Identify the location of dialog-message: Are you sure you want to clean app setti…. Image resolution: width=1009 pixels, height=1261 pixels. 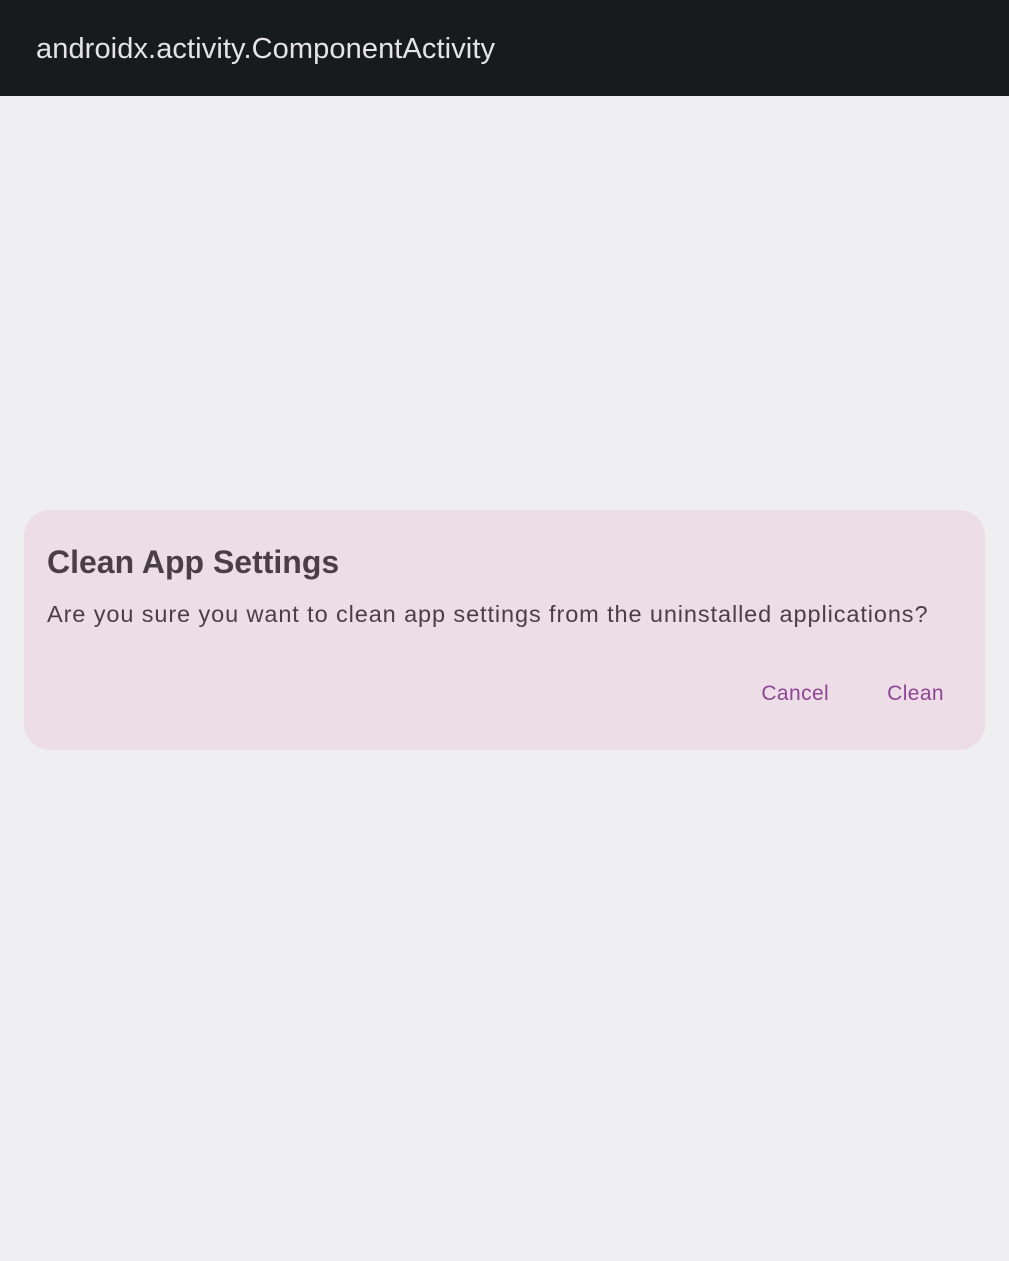
(488, 614).